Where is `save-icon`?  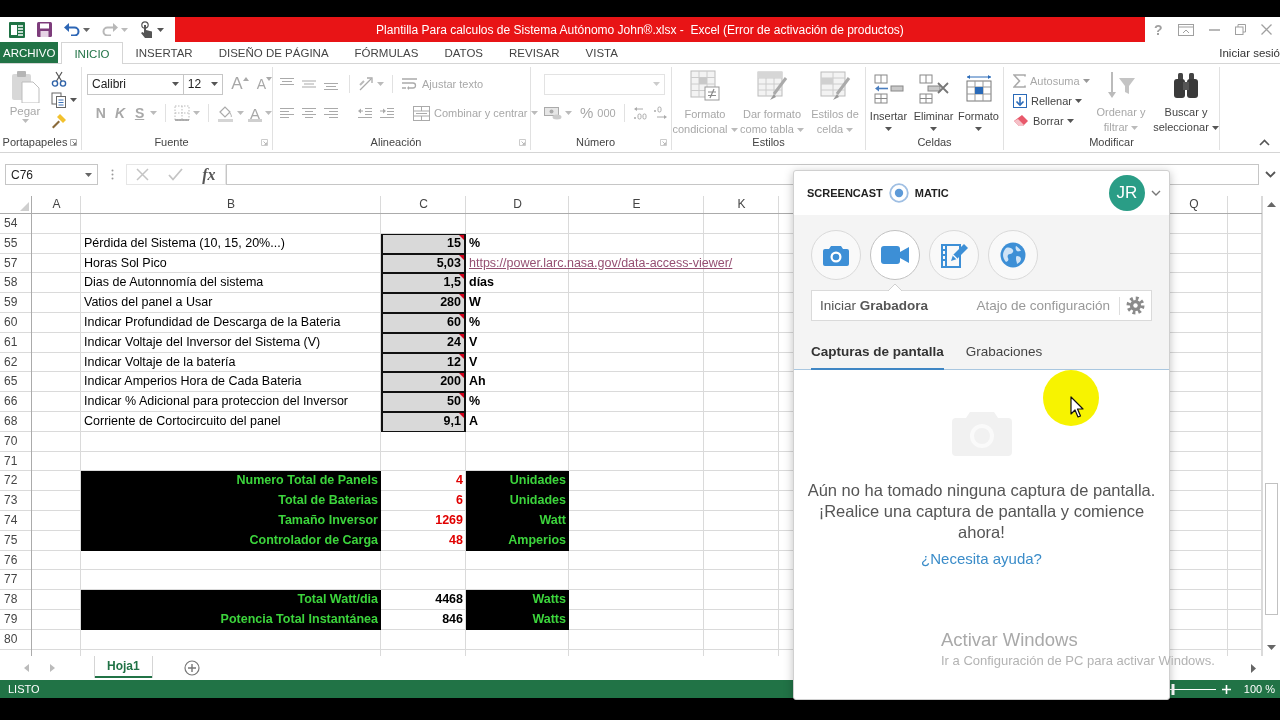
save-icon is located at coordinates (44, 29).